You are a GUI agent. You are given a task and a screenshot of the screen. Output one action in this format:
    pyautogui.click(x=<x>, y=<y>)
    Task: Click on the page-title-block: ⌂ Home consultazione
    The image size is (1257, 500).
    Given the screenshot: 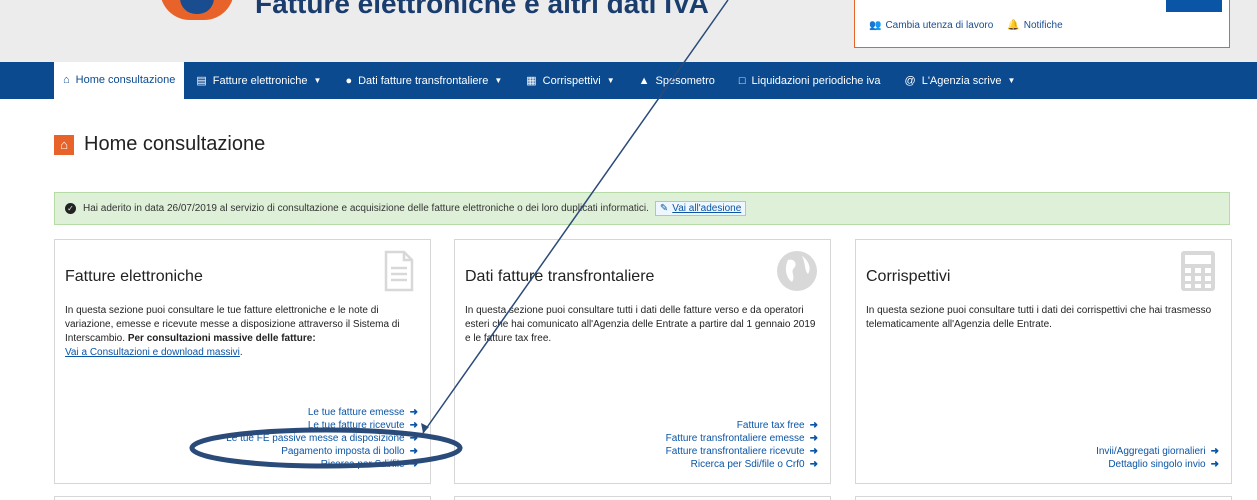 What is the action you would take?
    pyautogui.click(x=159, y=144)
    